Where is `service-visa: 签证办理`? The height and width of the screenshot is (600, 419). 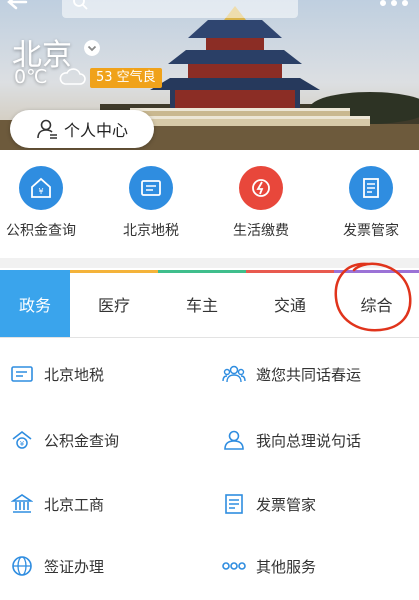 service-visa: 签证办理 is located at coordinates (57, 566).